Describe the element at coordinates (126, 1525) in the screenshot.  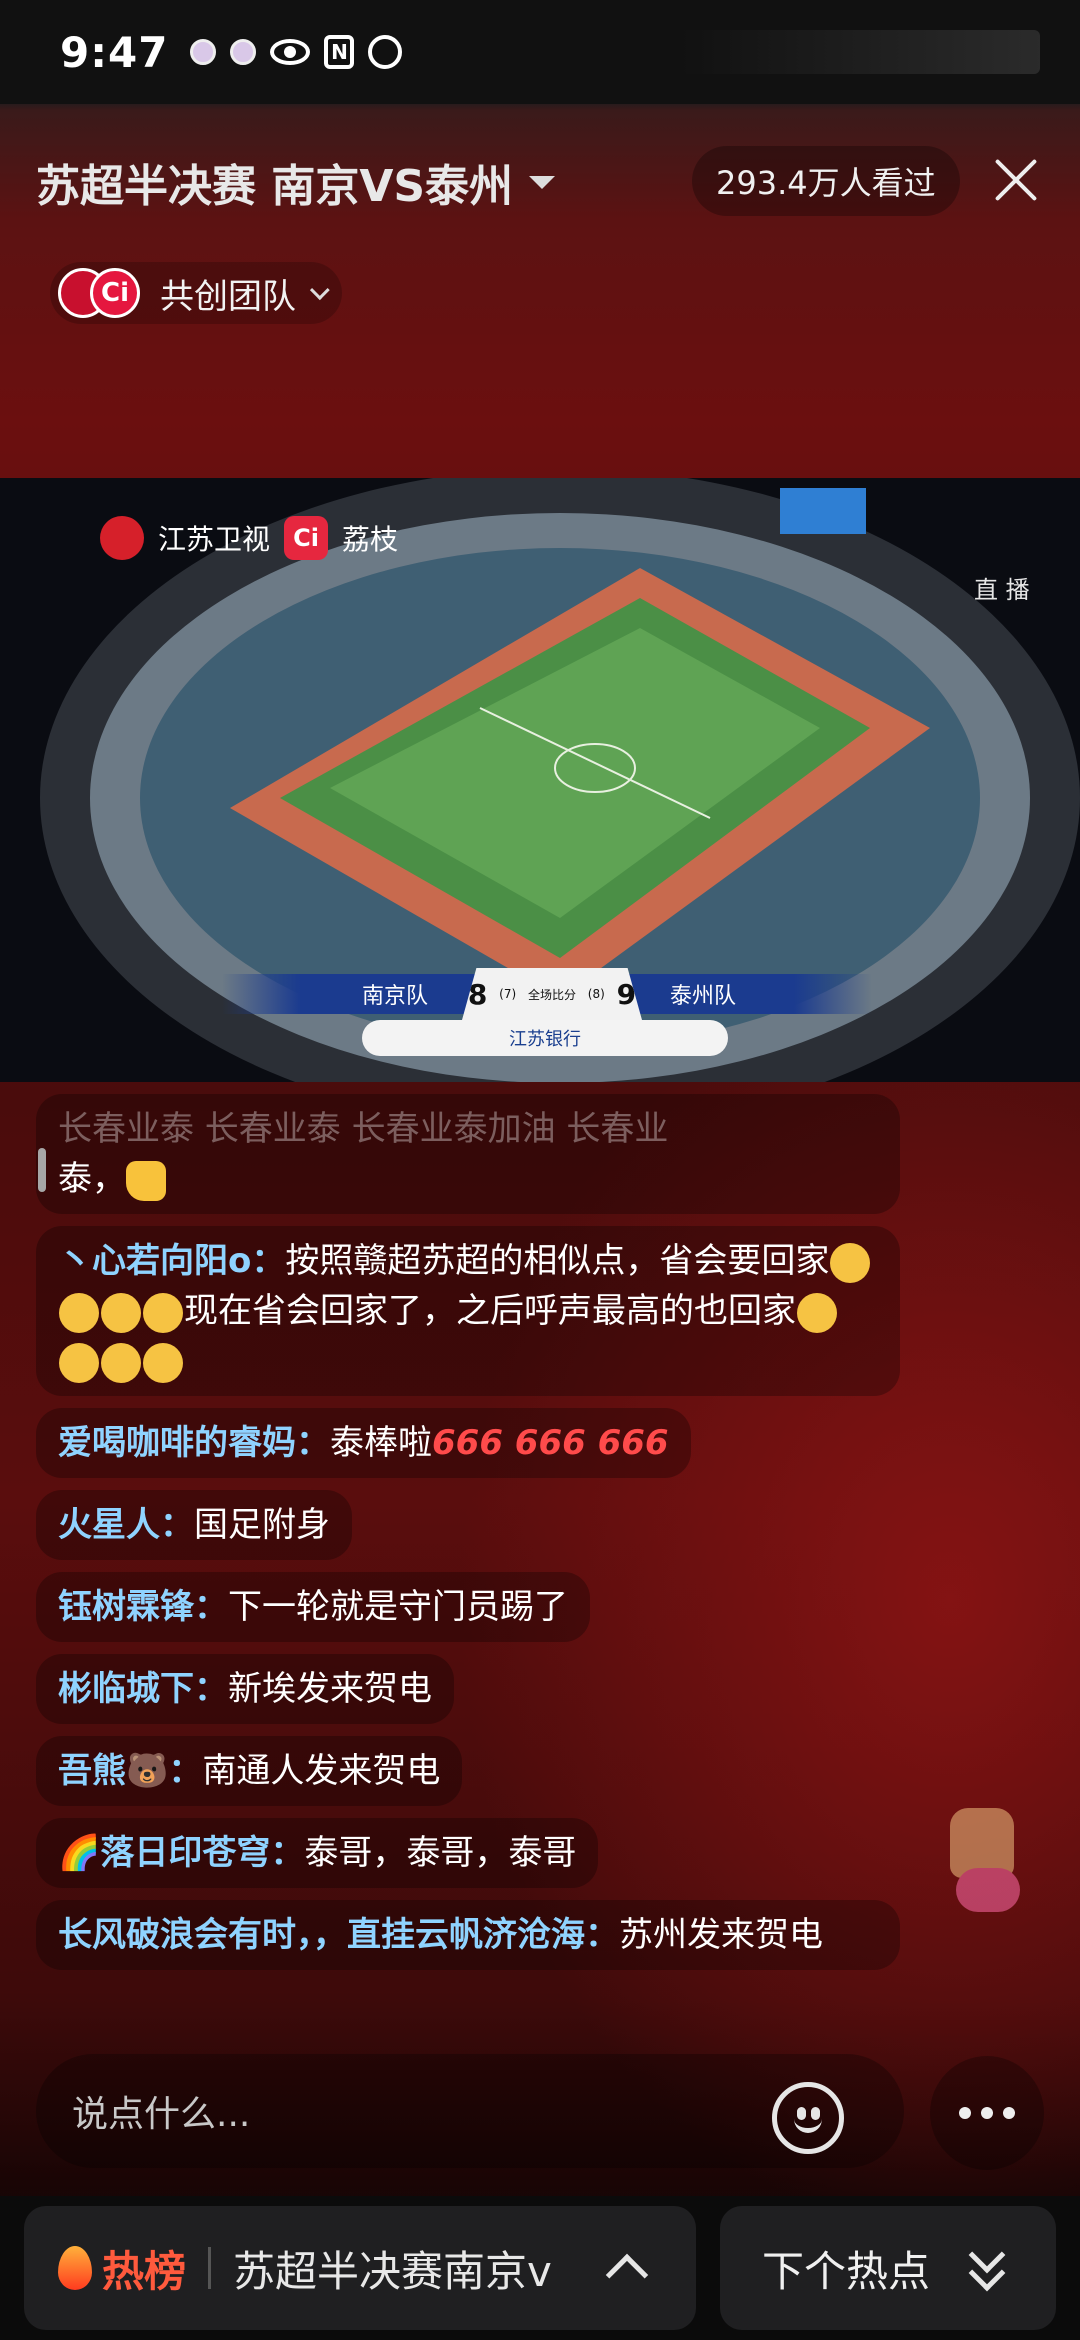
I see `chat-username: 火星人：` at that location.